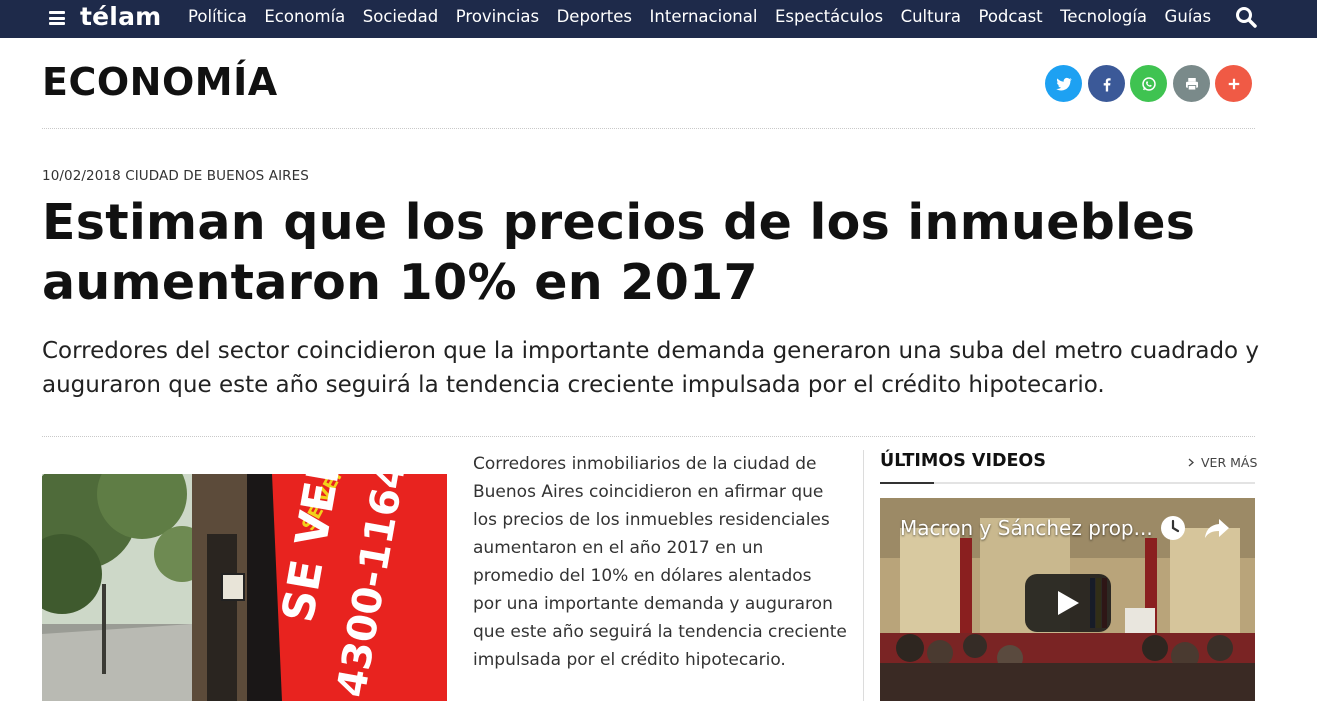 The height and width of the screenshot is (701, 1317). What do you see at coordinates (304, 16) in the screenshot?
I see `nav-item-economia: Economía` at bounding box center [304, 16].